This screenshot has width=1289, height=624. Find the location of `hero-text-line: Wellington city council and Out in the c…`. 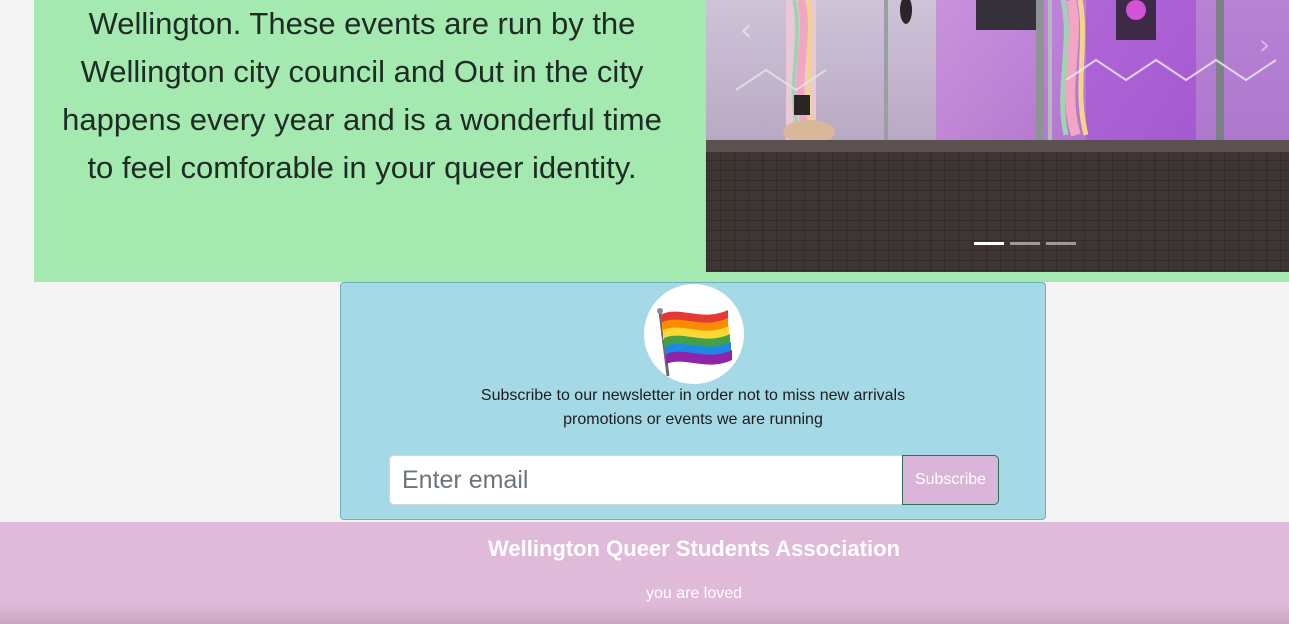

hero-text-line: Wellington city council and Out in the c… is located at coordinates (362, 71).